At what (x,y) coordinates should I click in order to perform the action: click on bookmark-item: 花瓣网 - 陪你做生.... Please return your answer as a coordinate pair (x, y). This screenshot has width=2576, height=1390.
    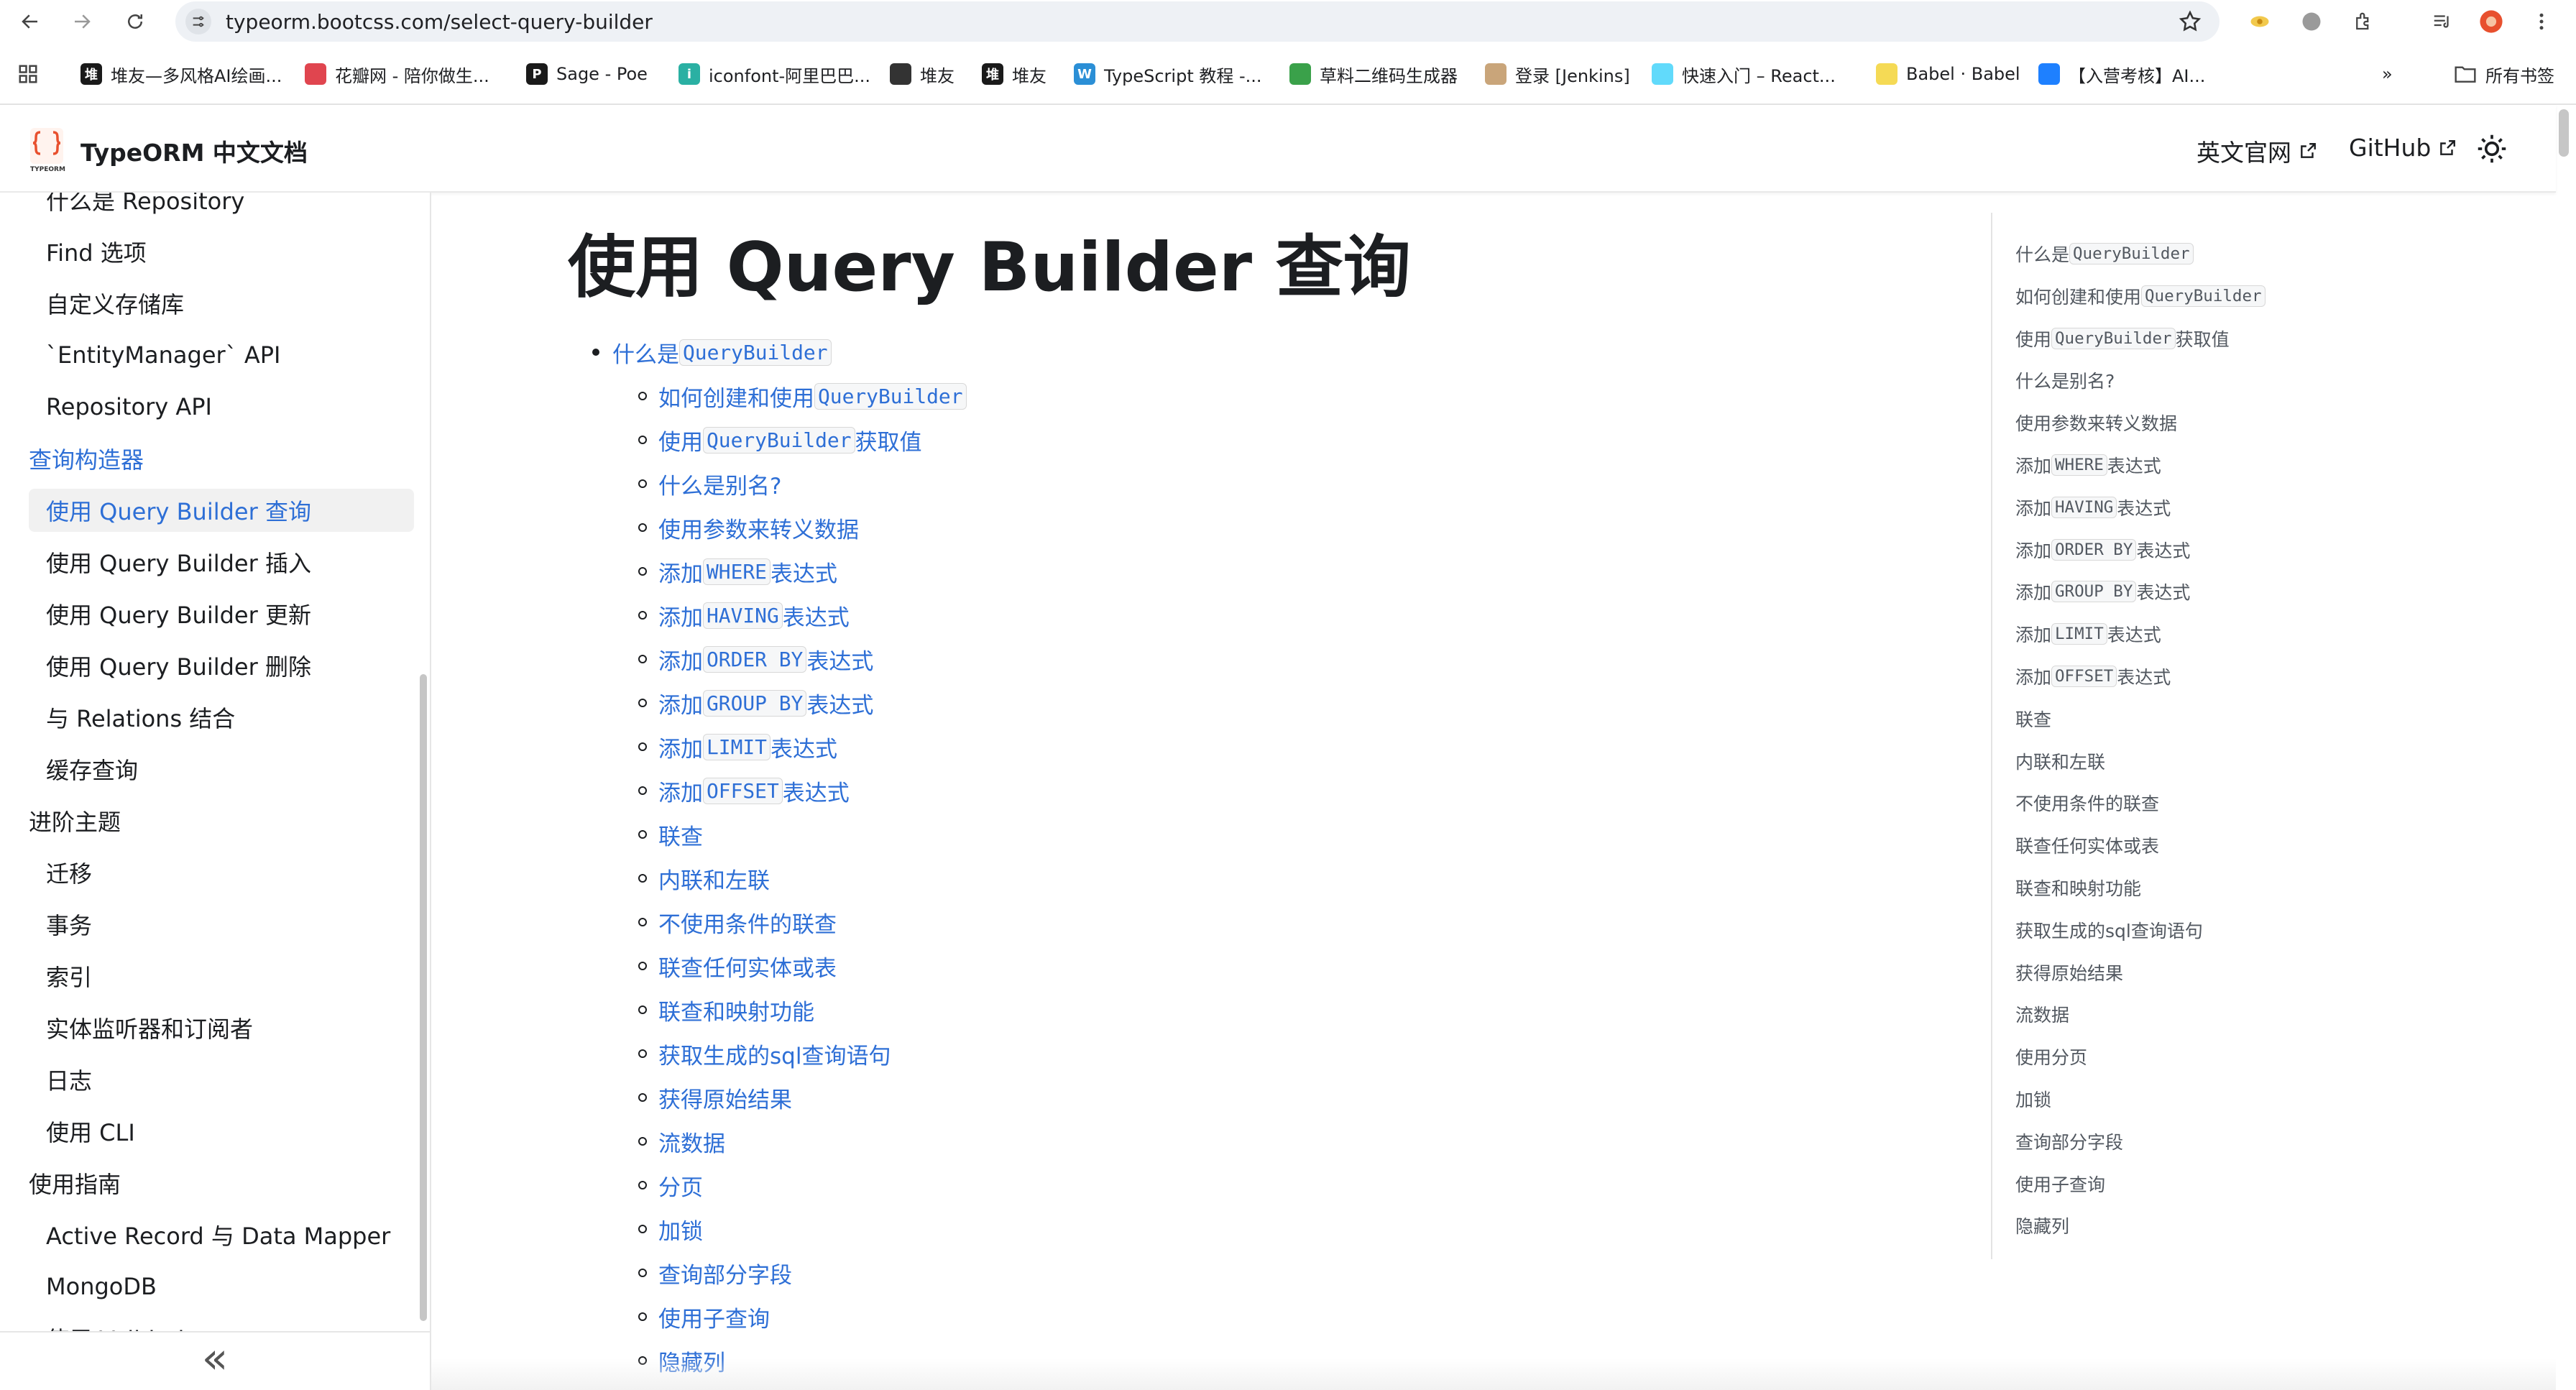
    Looking at the image, I should click on (397, 74).